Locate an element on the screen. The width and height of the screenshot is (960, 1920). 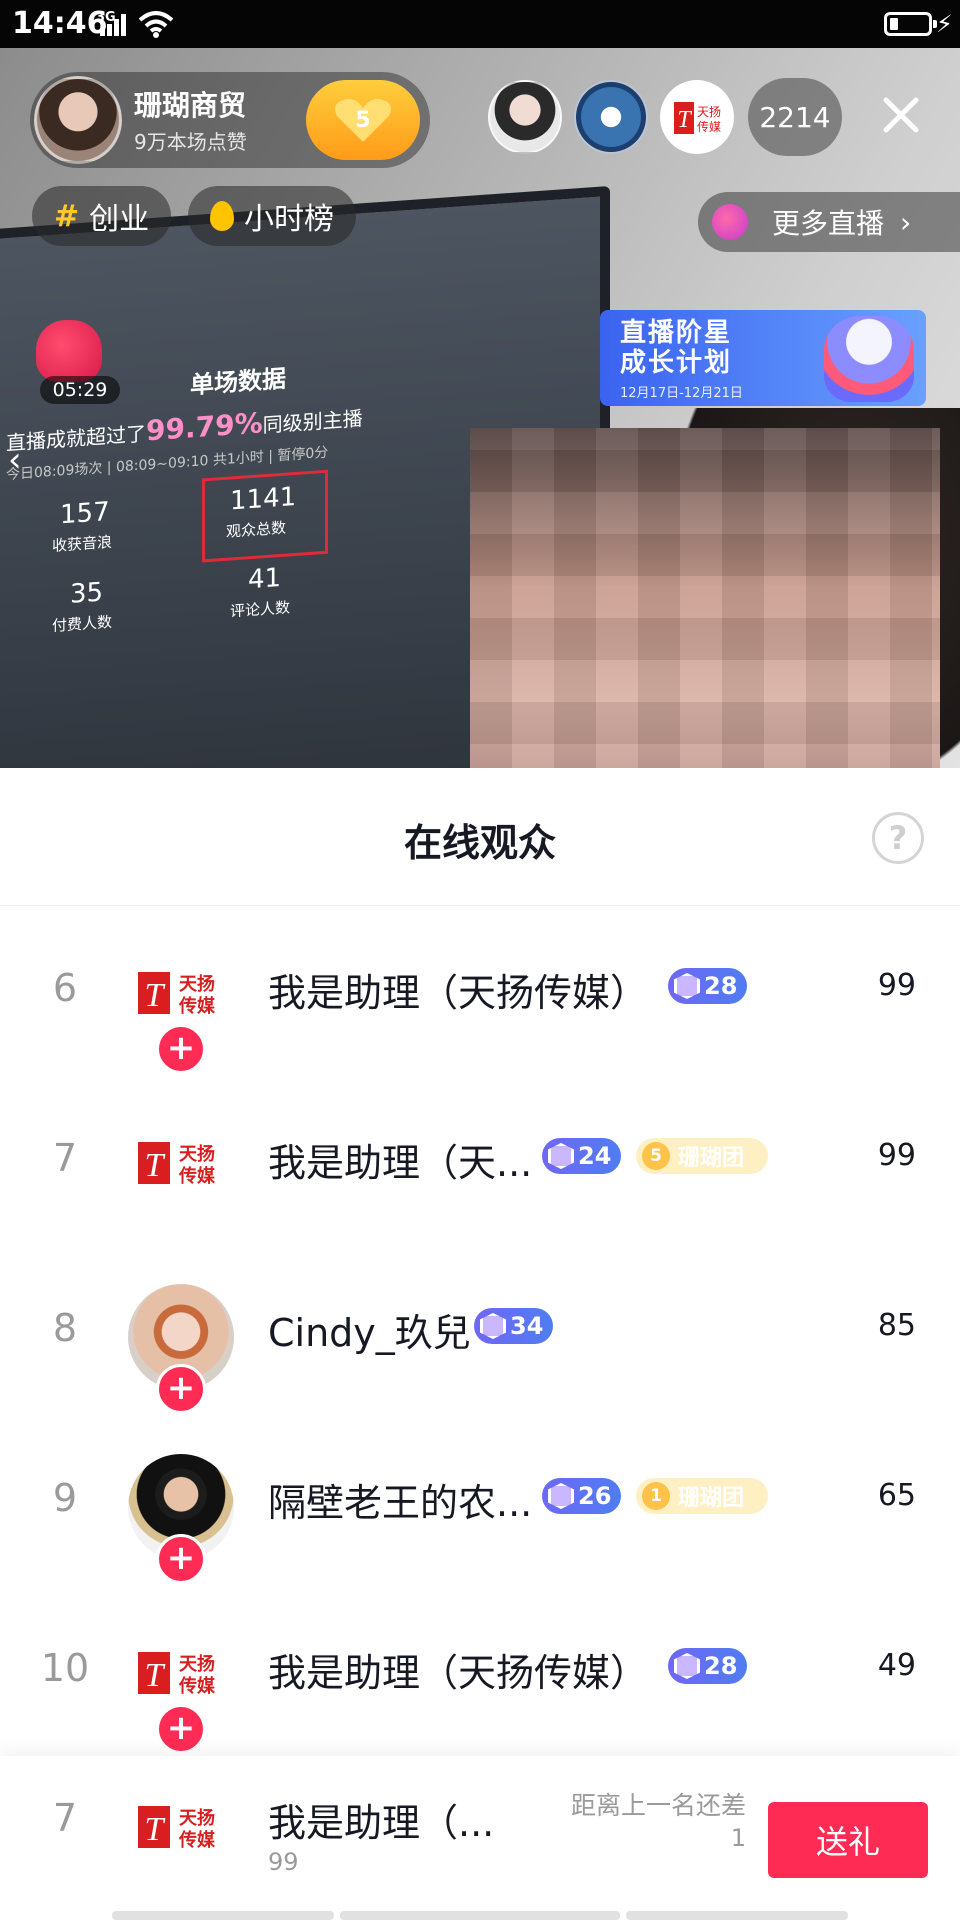
user-level-badge: 24 is located at coordinates (582, 1156).